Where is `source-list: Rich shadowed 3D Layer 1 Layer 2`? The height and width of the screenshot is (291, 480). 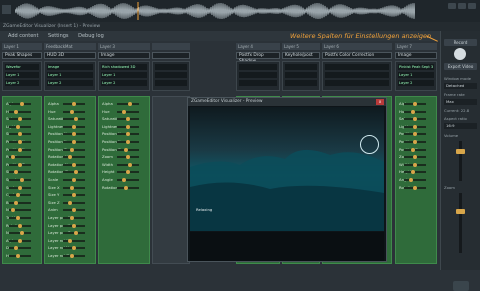 source-list: Rich shadowed 3D Layer 1 Layer 2 is located at coordinates (124, 76).